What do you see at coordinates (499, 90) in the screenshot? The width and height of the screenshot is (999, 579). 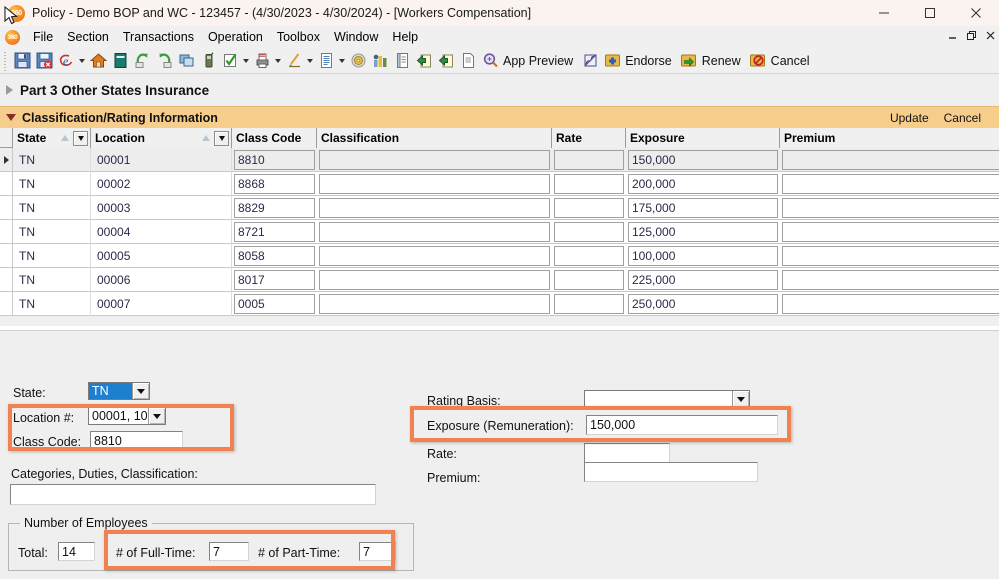 I see `part3-section-header: Part 3 Other States Insurance` at bounding box center [499, 90].